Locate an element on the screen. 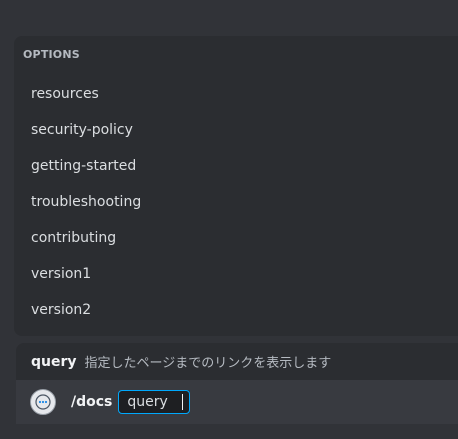 This screenshot has width=458, height=439. bot-avatar-icon is located at coordinates (43, 402).